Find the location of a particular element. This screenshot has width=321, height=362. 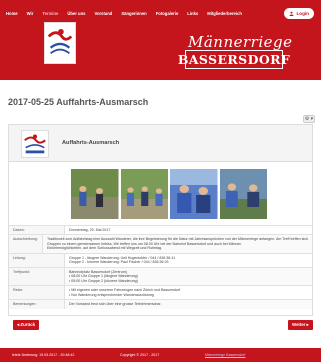

footer-link: Männerriege Bassersdorf is located at coordinates (225, 355).